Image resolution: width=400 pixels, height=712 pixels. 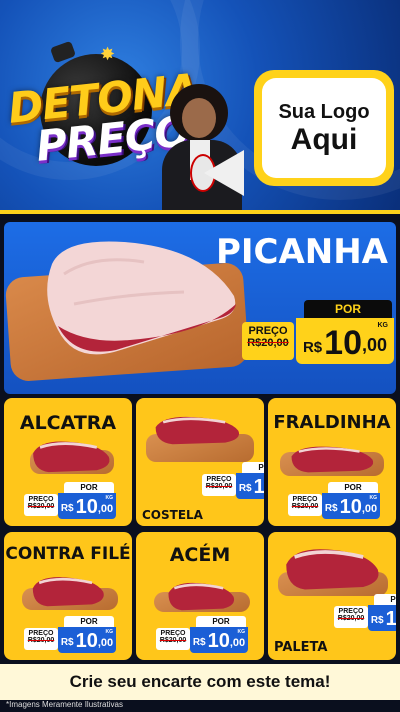 I want to click on cta-banner: Crie seu encarte com este tema!, so click(x=200, y=682).